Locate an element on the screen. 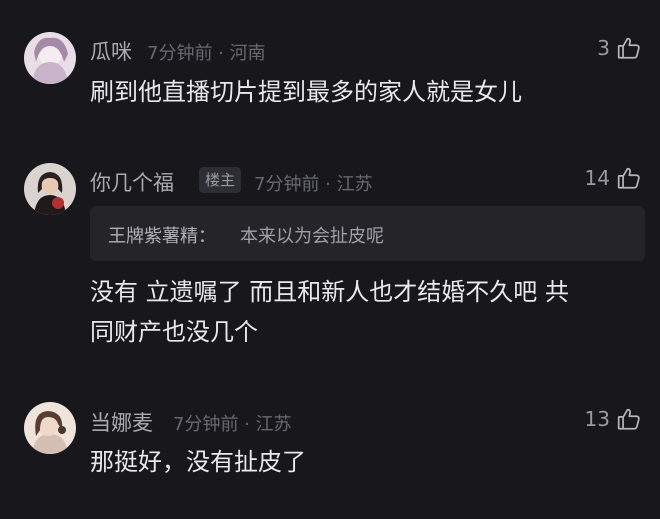 This screenshot has height=519, width=660. comment-text: 那挺好，没有扯皮了 is located at coordinates (198, 462).